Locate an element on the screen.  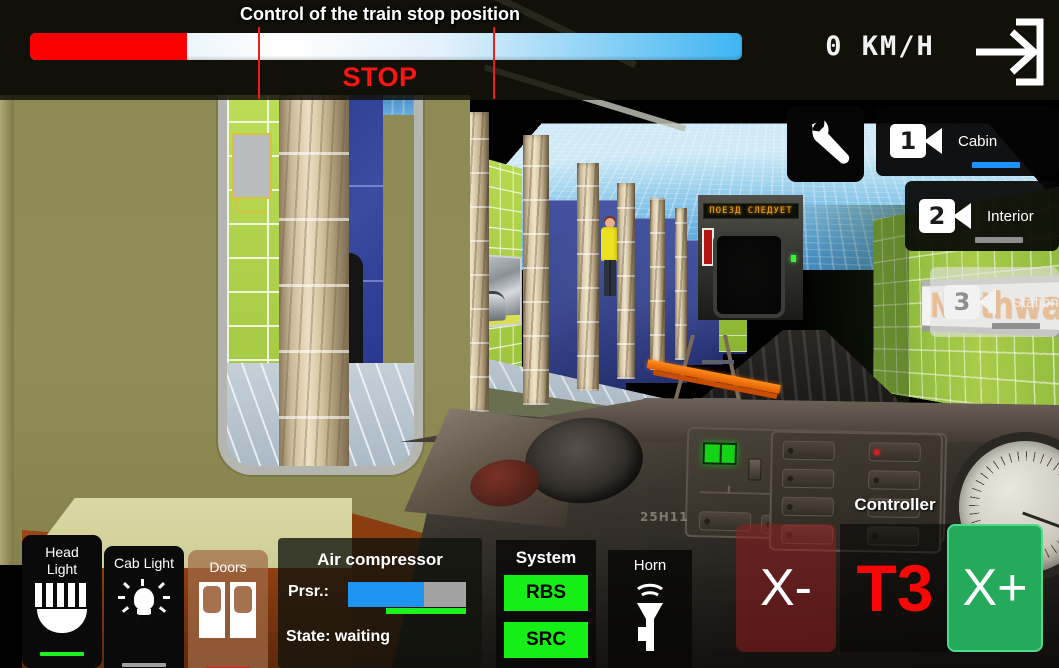
stop-control-title: Control of the train stop position is located at coordinates (380, 14).